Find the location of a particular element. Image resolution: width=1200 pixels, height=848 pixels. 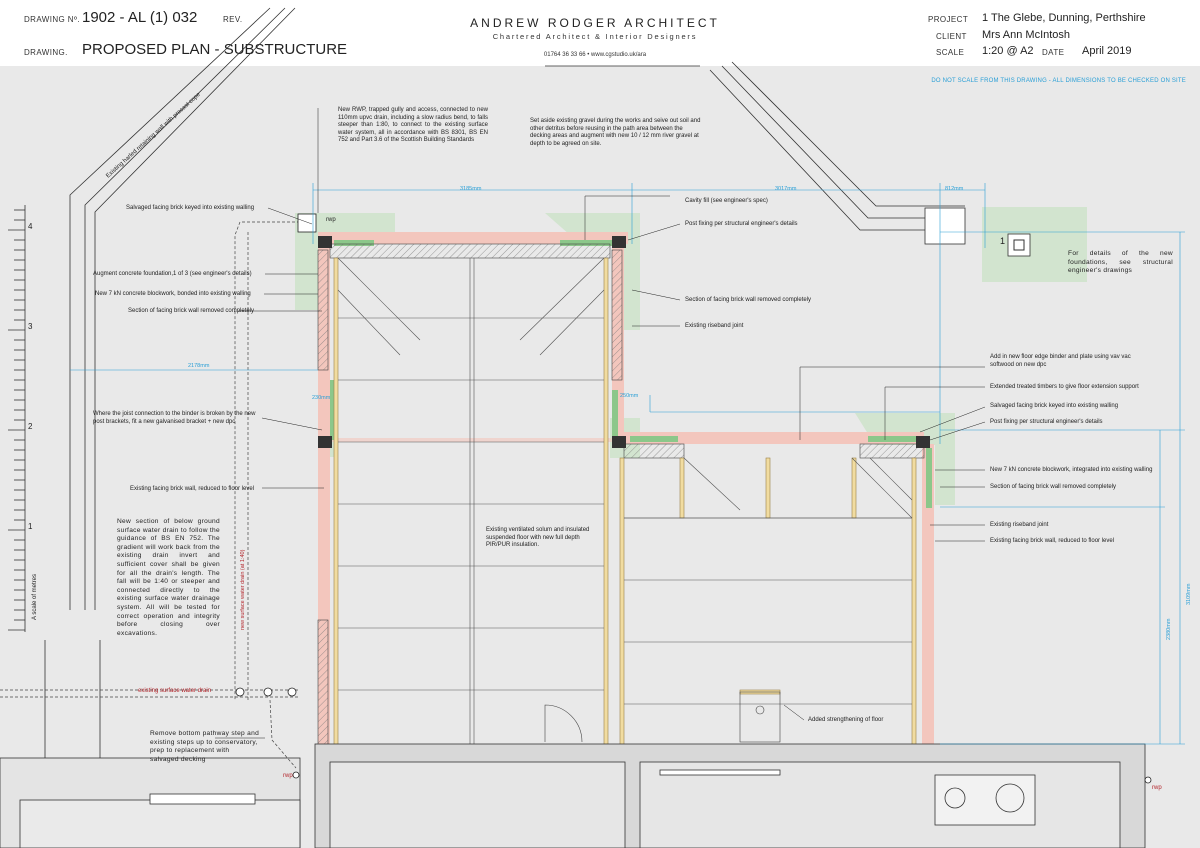

dim-3109: 3109mm is located at coordinates (1189, 594).